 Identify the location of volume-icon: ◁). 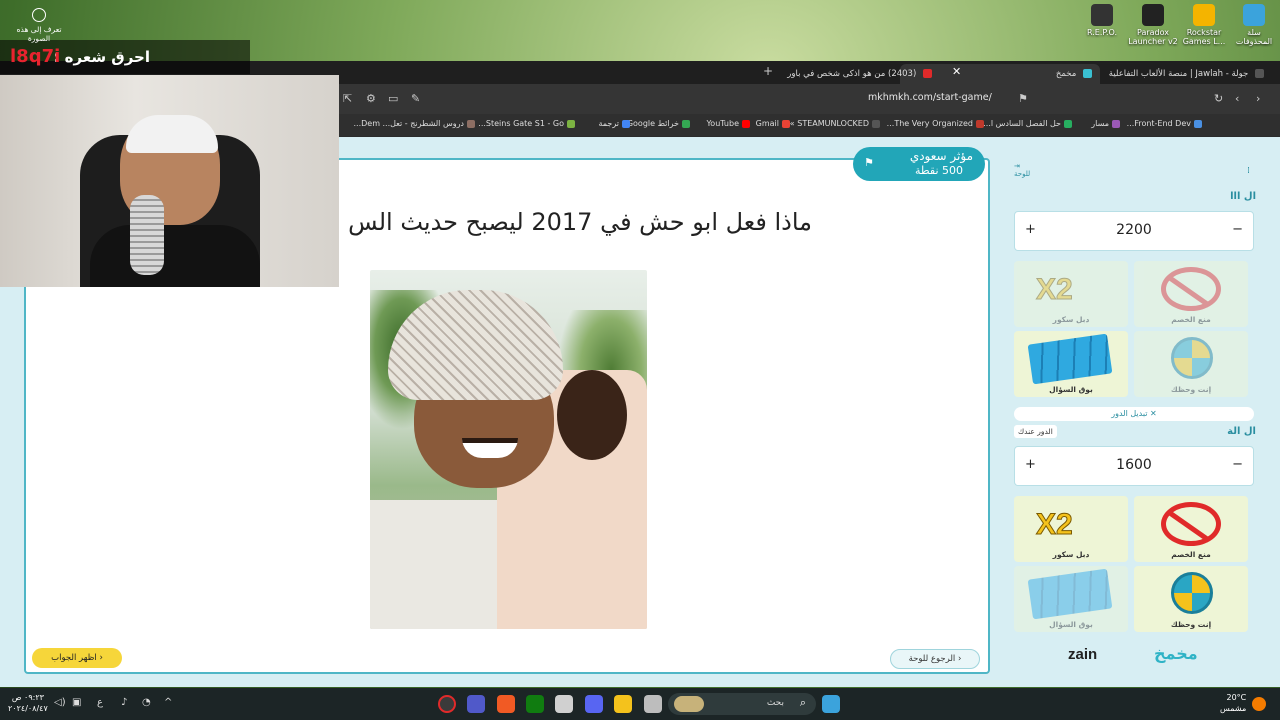
(60, 702).